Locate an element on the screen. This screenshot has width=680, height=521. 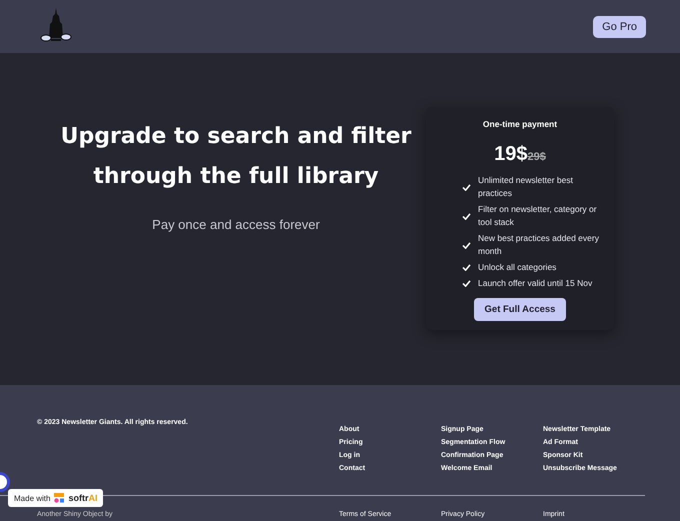
feature-text: Filter on newsletter, category or tool stack is located at coordinates (538, 216).